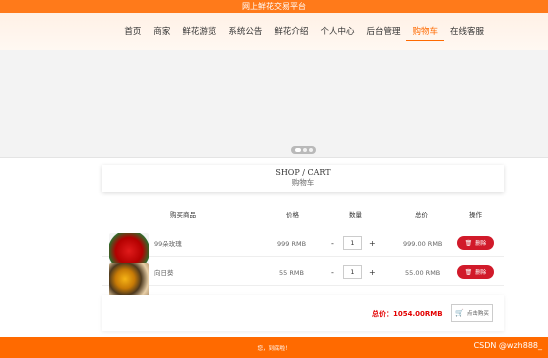  I want to click on order-summary, so click(303, 313).